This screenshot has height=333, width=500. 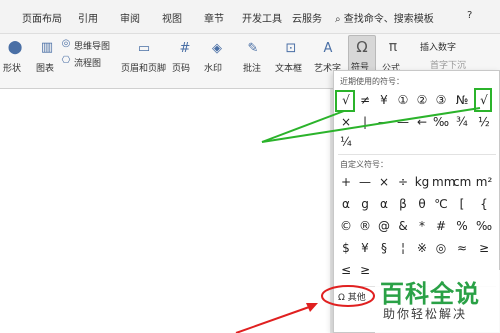 What do you see at coordinates (403, 226) in the screenshot?
I see `symbol-custom-2-3: &` at bounding box center [403, 226].